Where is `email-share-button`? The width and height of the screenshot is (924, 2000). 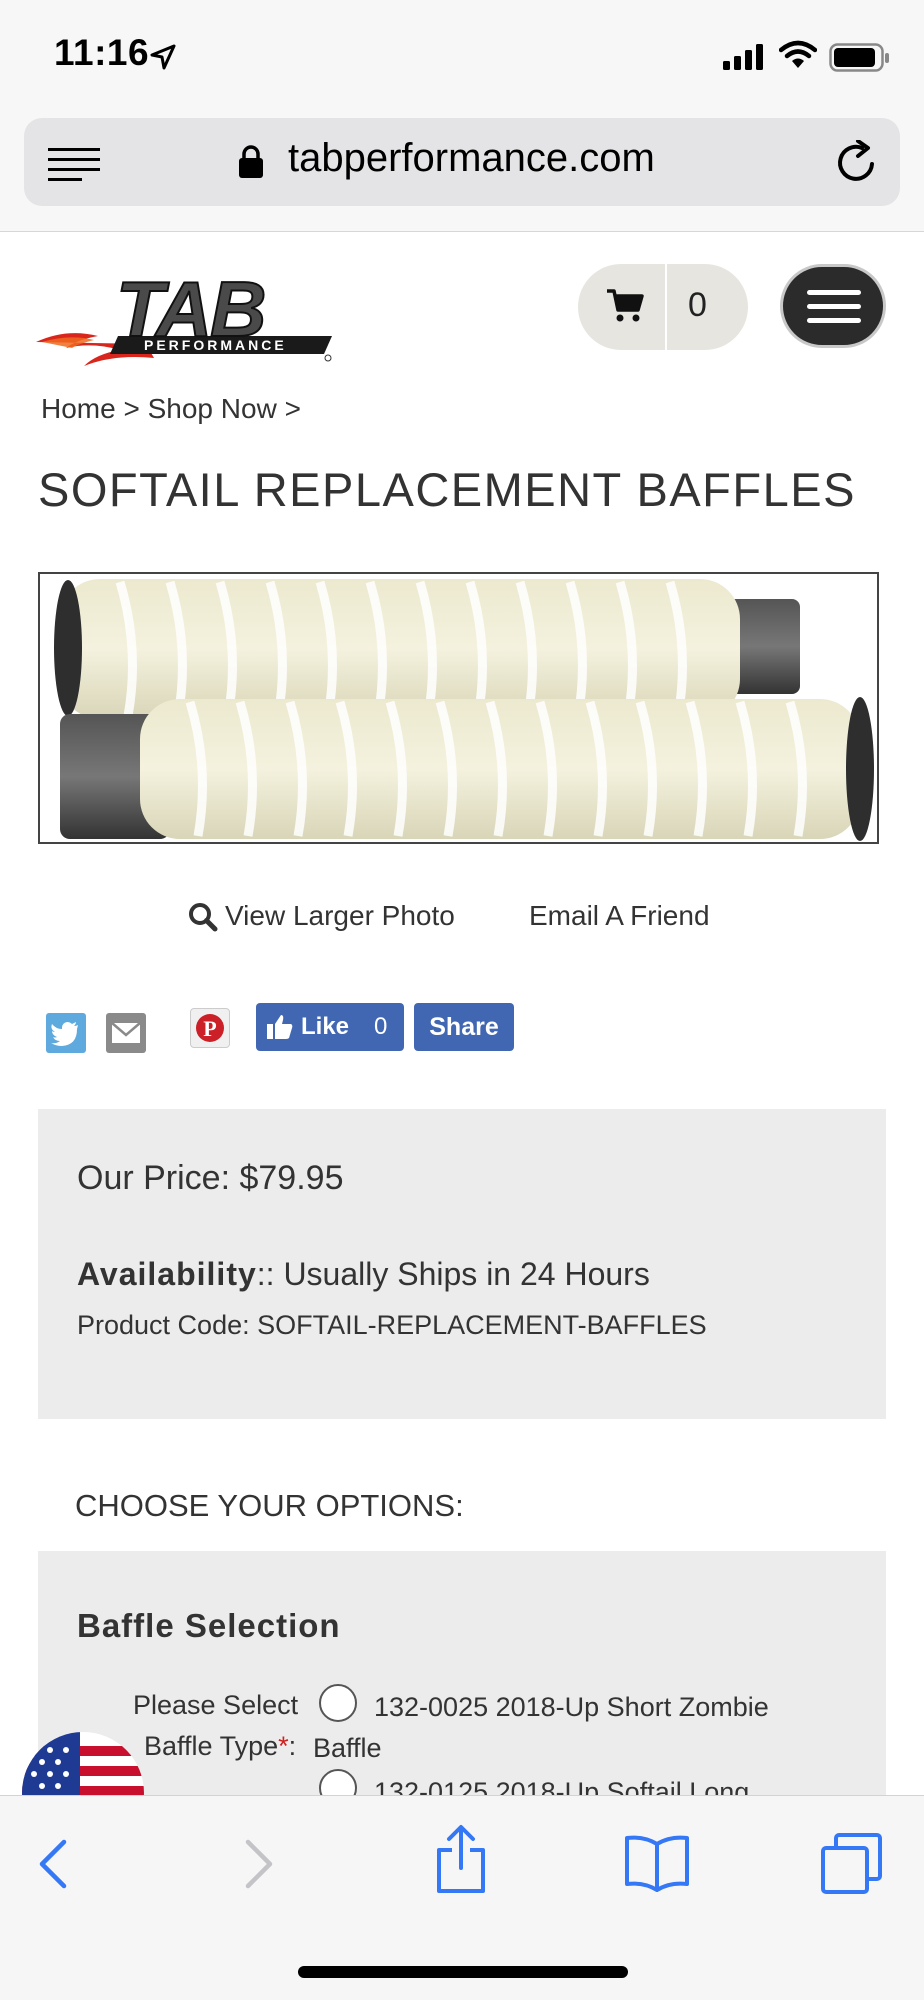 email-share-button is located at coordinates (126, 1033).